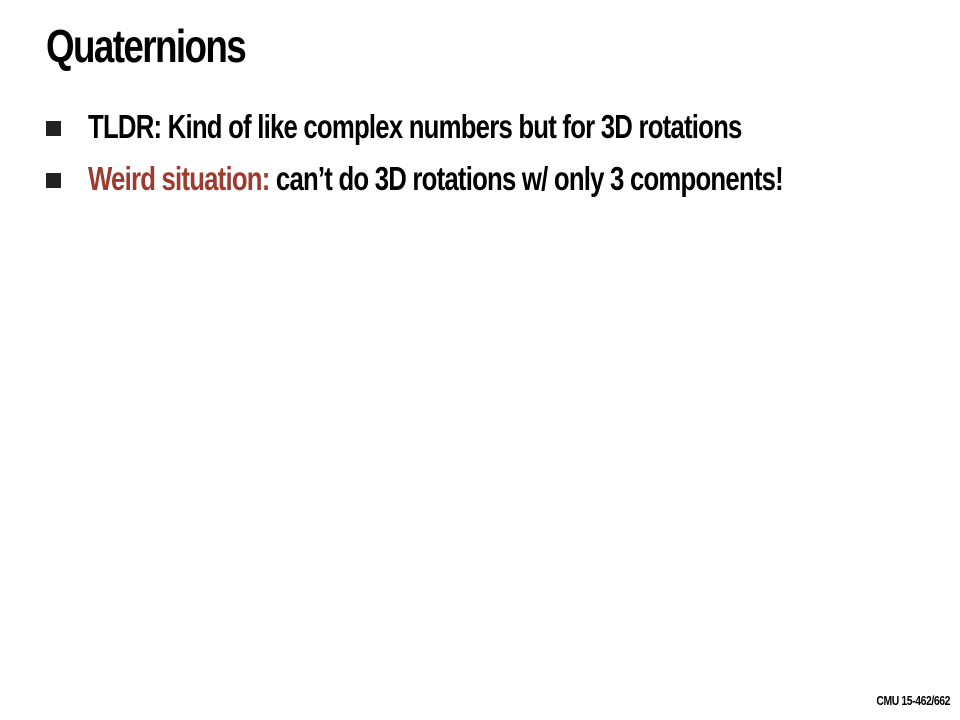 Image resolution: width=960 pixels, height=720 pixels. I want to click on bullet-highlight: Weird situation:, so click(179, 178).